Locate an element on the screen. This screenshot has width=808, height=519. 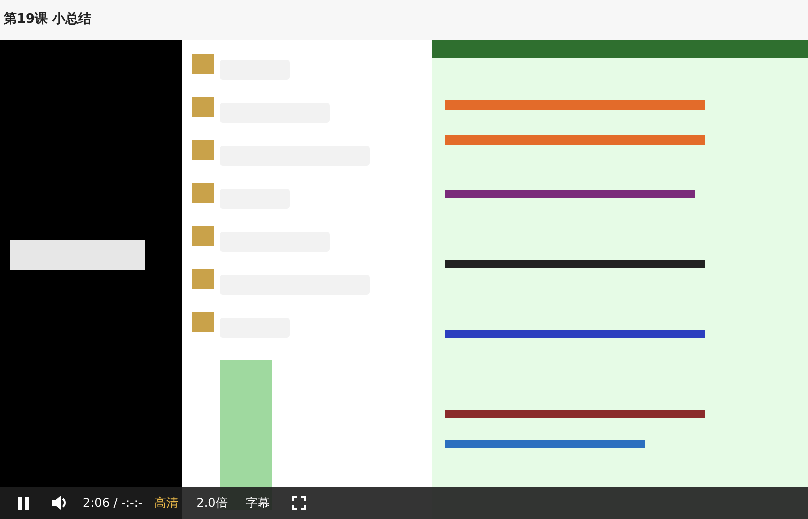
fullscreen-button is located at coordinates (299, 503).